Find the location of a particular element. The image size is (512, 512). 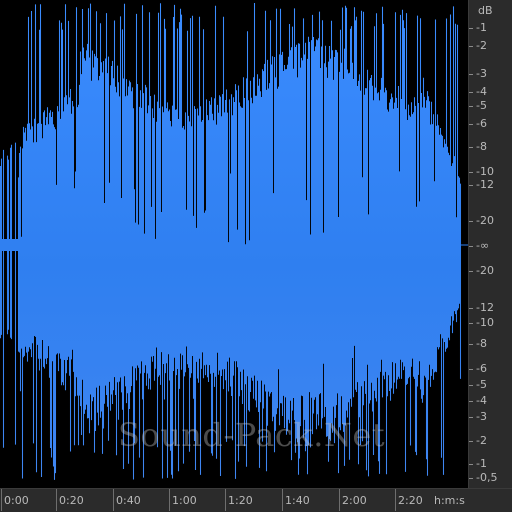

time-label: 2:20 is located at coordinates (410, 500).